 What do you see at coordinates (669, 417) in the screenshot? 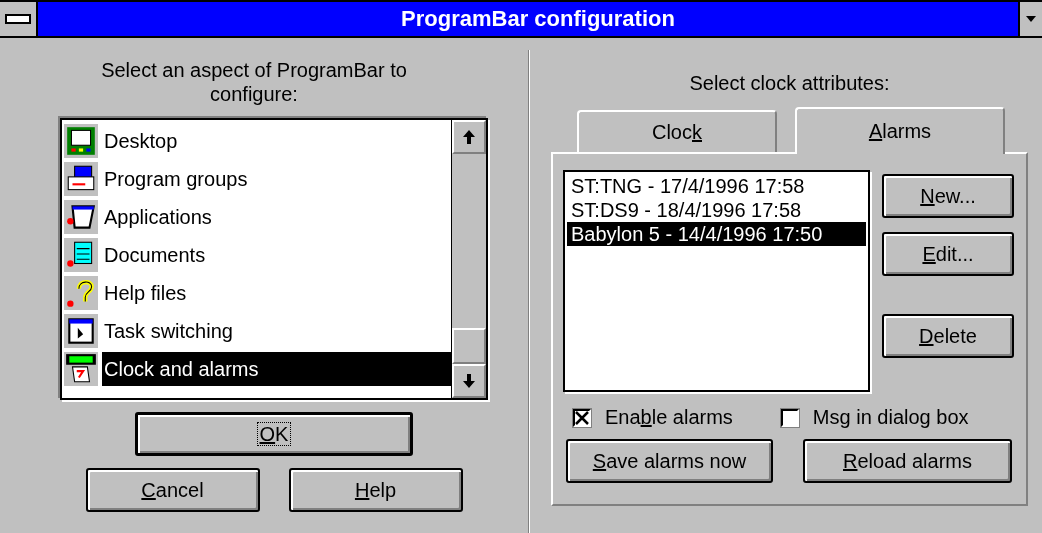
I see `checkbox-label: Enable alarms` at bounding box center [669, 417].